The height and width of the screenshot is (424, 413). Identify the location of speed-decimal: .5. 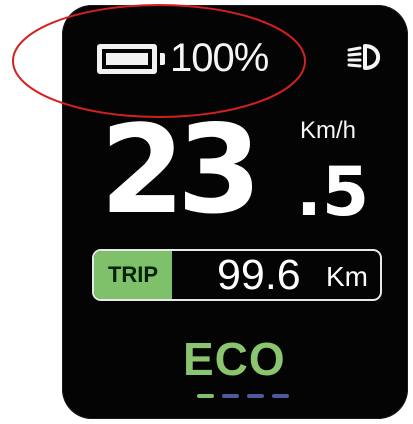
(333, 192).